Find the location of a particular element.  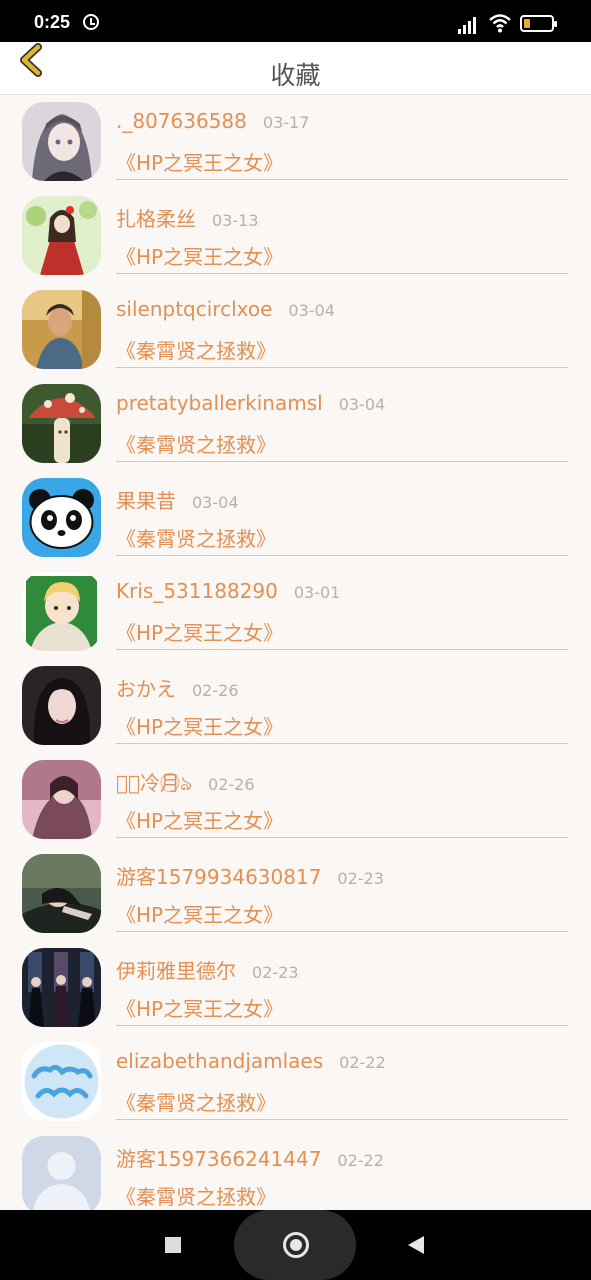

pink-photo-avatar is located at coordinates (61, 799).